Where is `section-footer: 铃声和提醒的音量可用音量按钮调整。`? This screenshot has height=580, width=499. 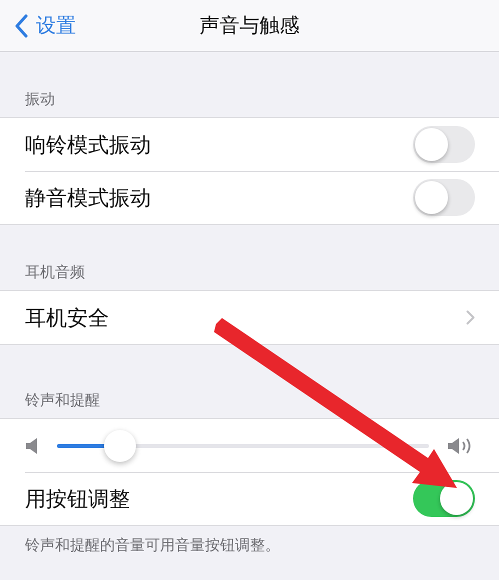
section-footer: 铃声和提醒的音量可用音量按钮调整。 is located at coordinates (152, 545).